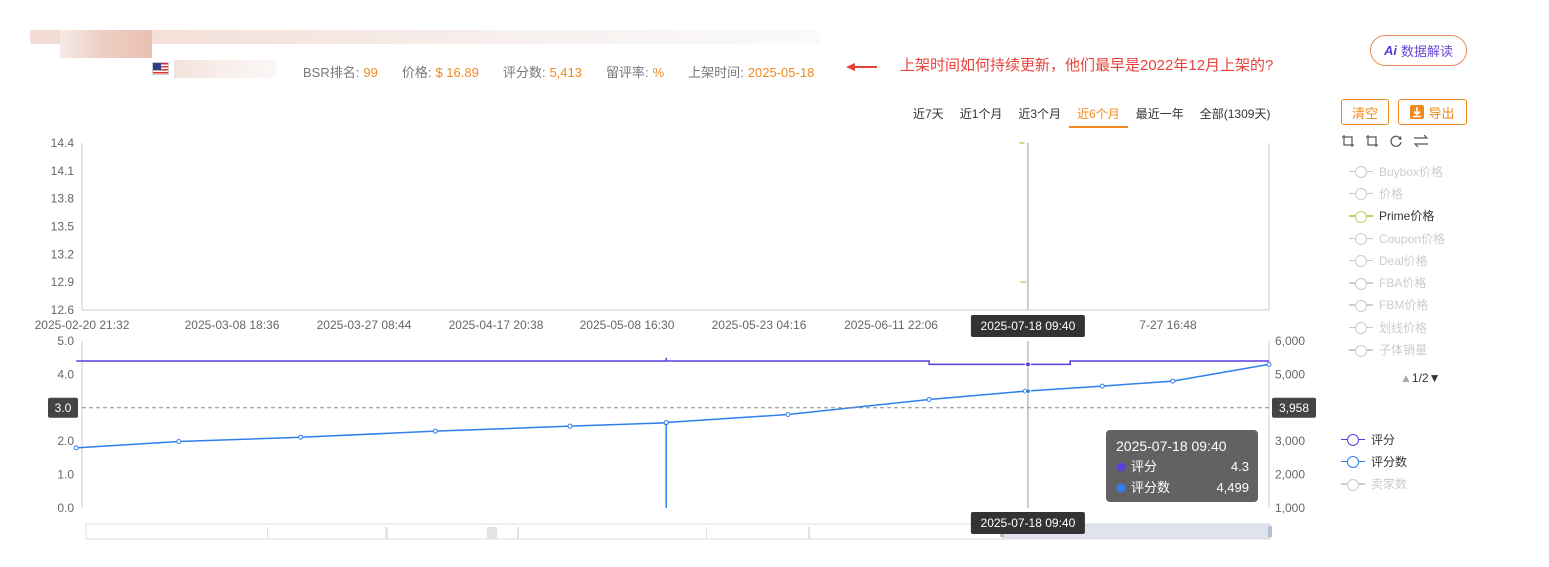 The height and width of the screenshot is (567, 1549). I want to click on crosshair-right-label: 3,958, so click(1294, 408).